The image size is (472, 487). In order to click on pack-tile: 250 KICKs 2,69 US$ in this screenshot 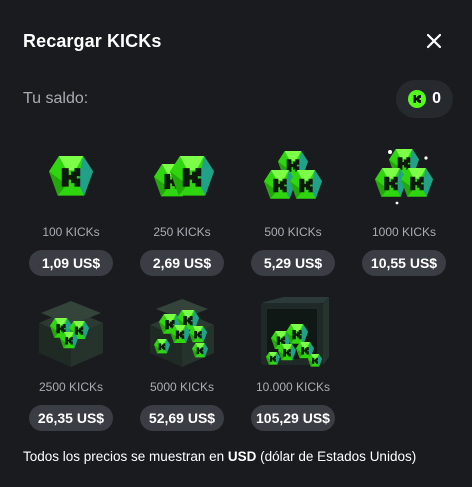, I will do `click(182, 212)`.